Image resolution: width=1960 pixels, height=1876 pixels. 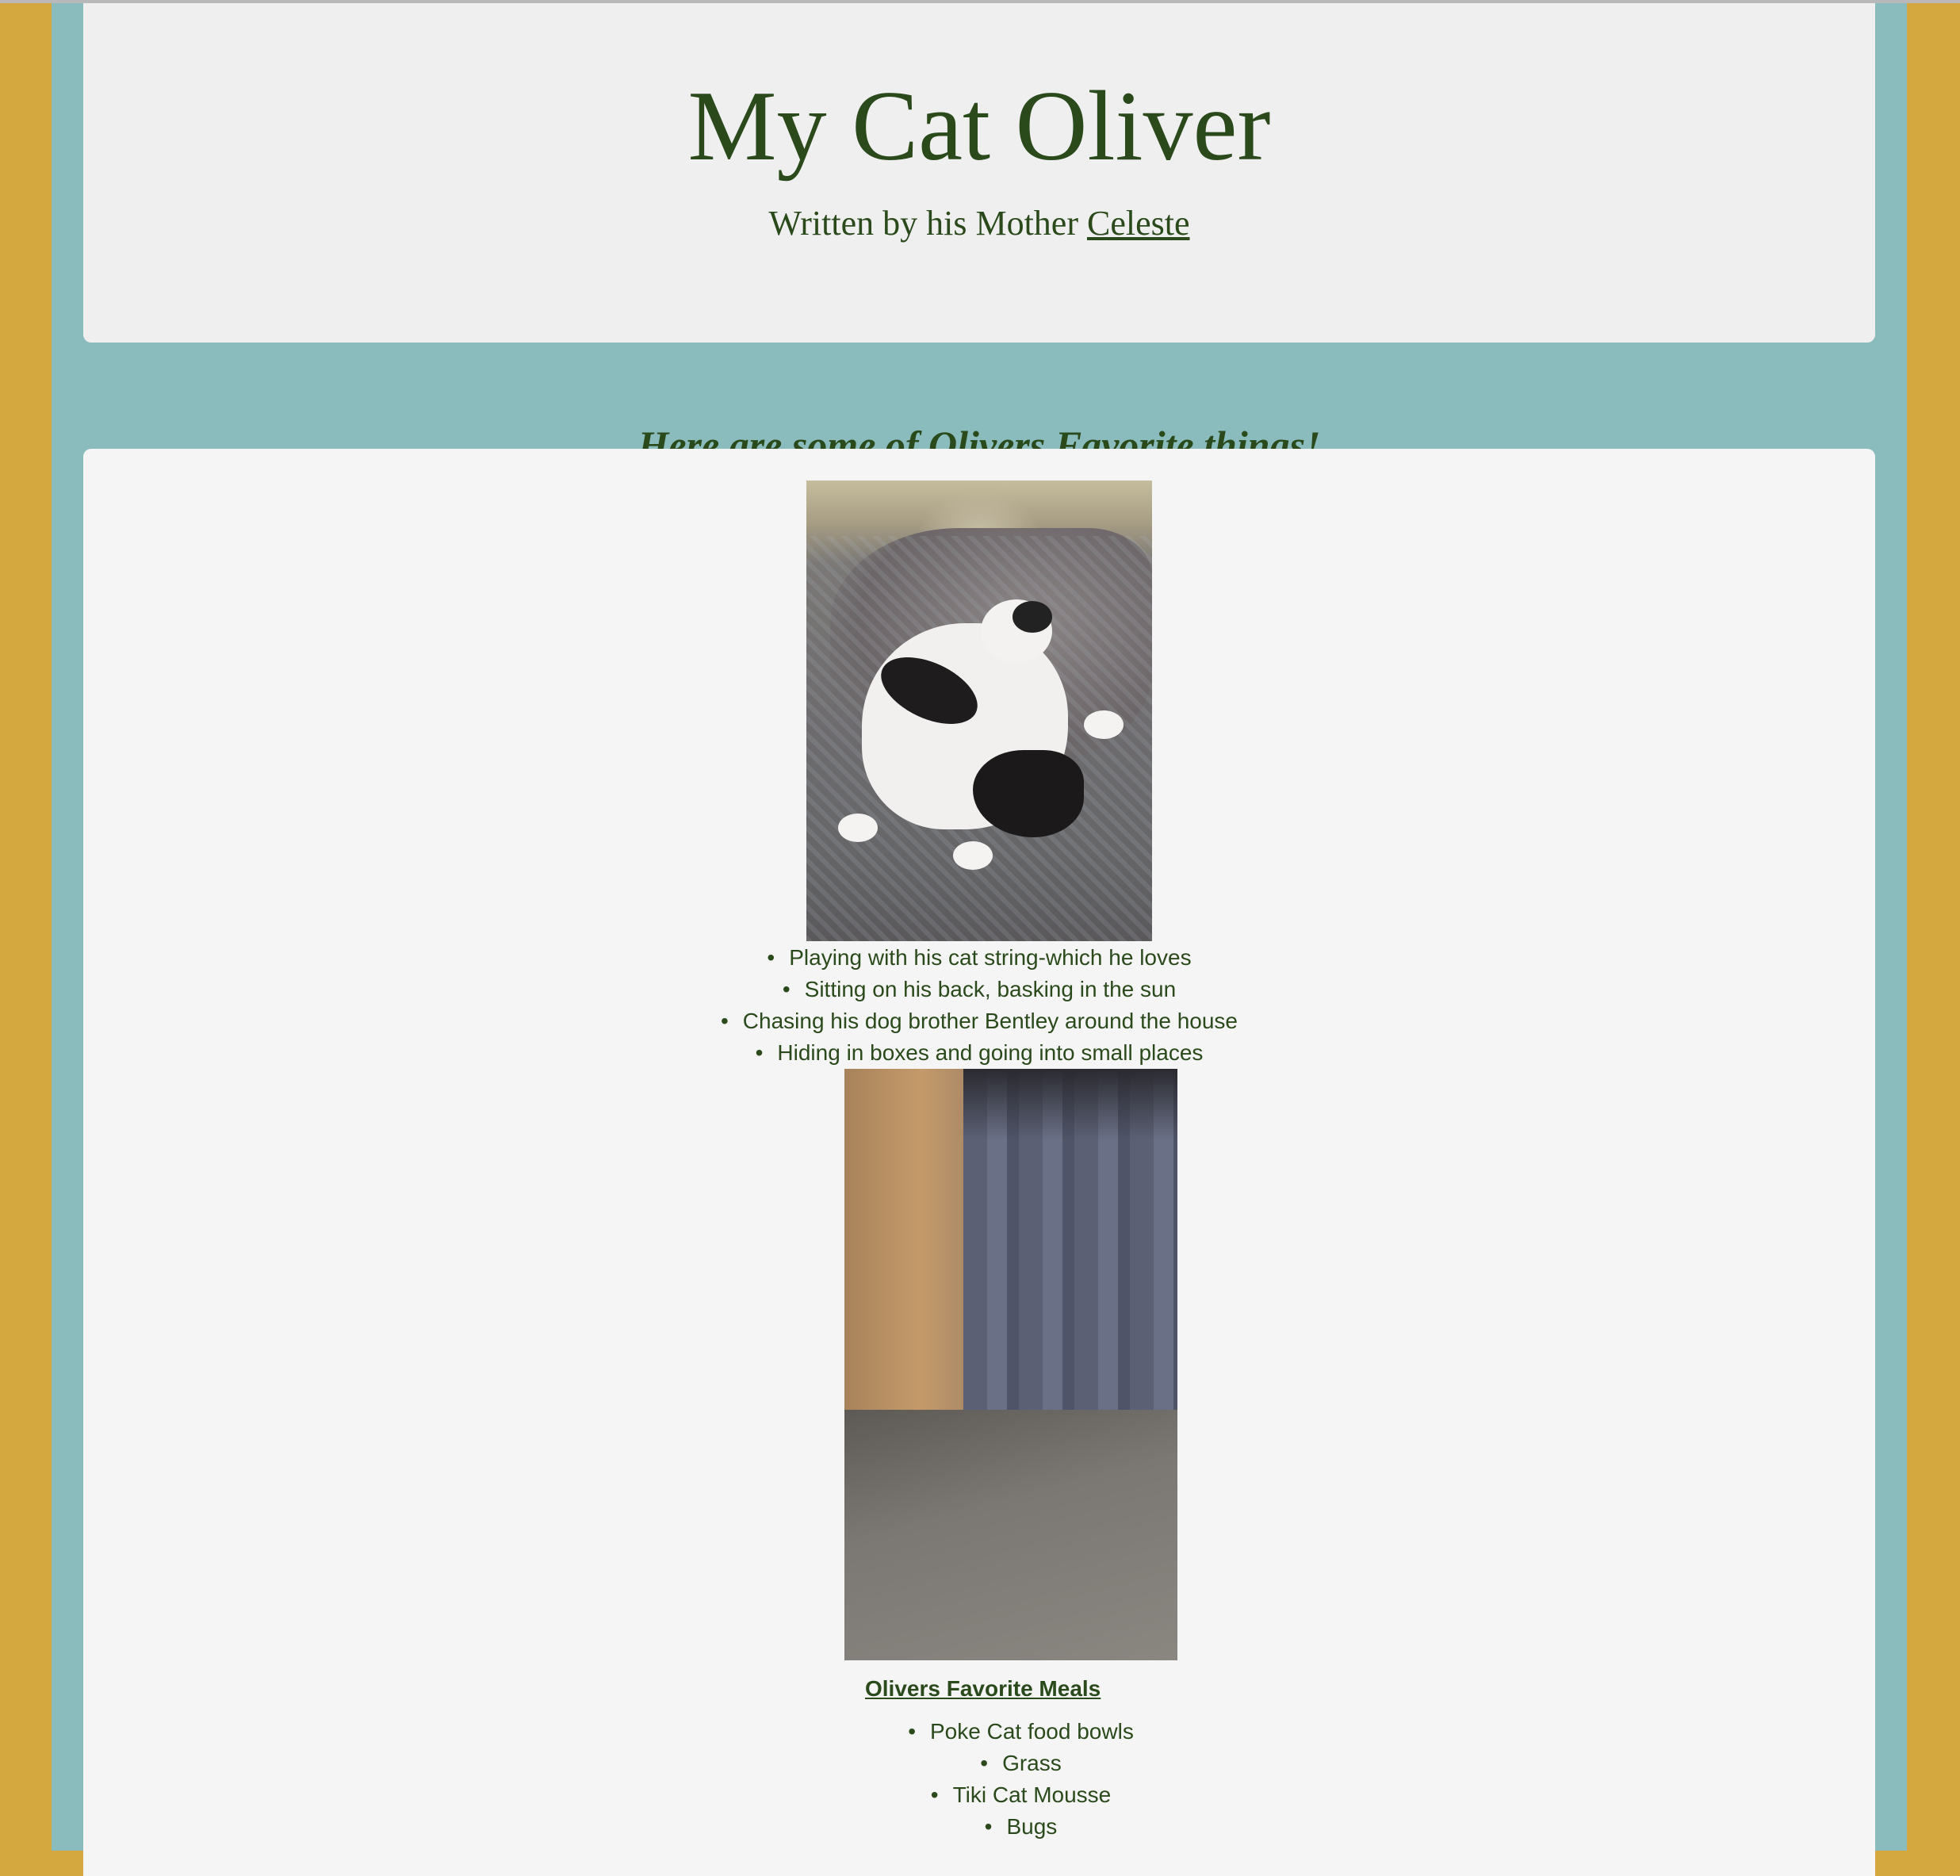 What do you see at coordinates (979, 711) in the screenshot?
I see `cat-sleeping-photo` at bounding box center [979, 711].